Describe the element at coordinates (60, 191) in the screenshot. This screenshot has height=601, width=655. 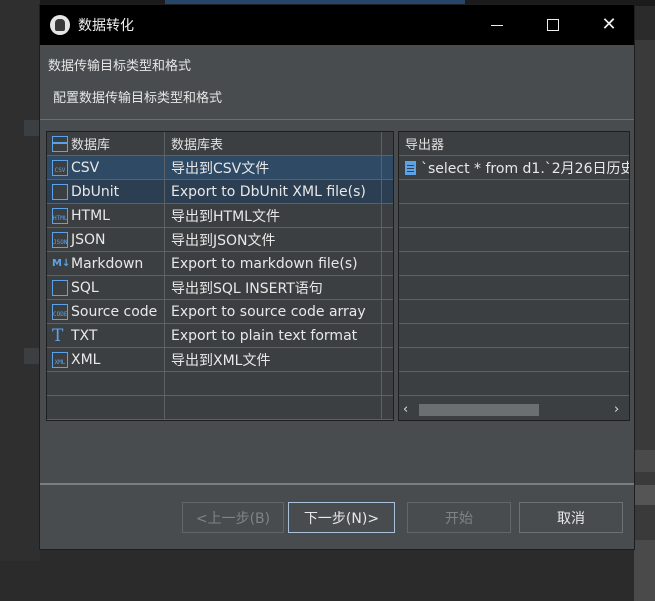
I see `dbunit-file-icon` at that location.